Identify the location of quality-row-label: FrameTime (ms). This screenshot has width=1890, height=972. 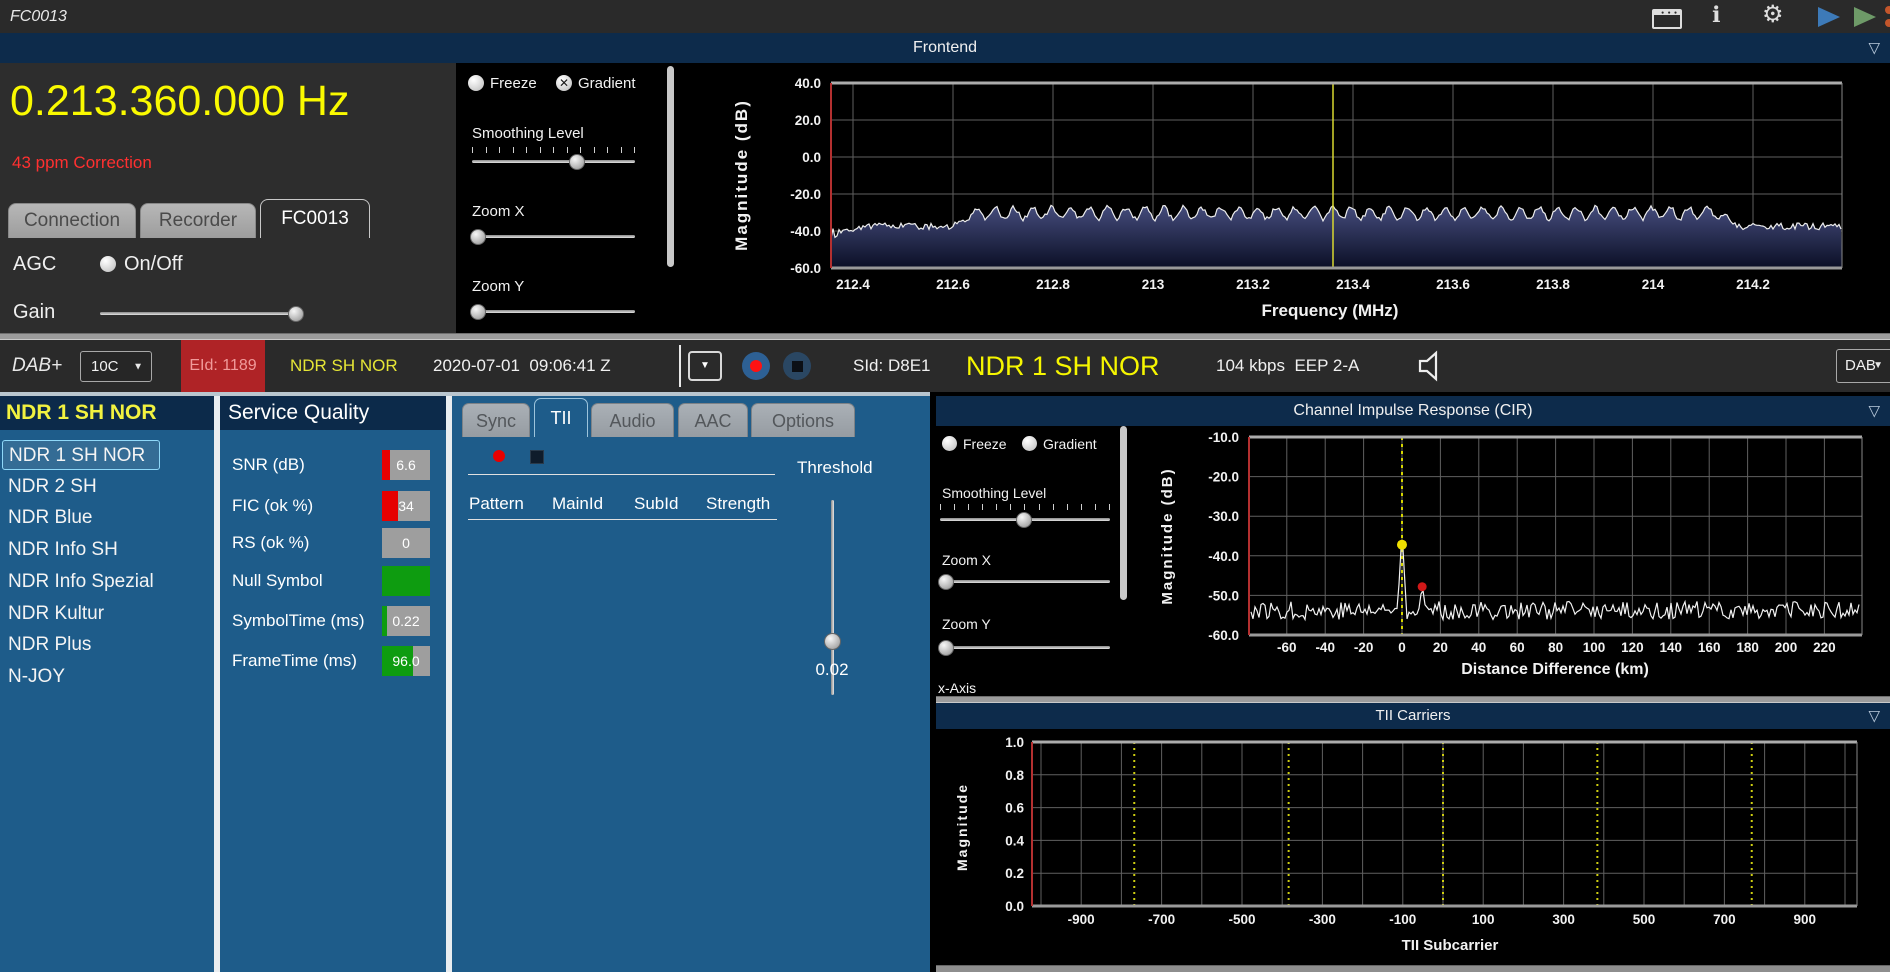
(294, 660).